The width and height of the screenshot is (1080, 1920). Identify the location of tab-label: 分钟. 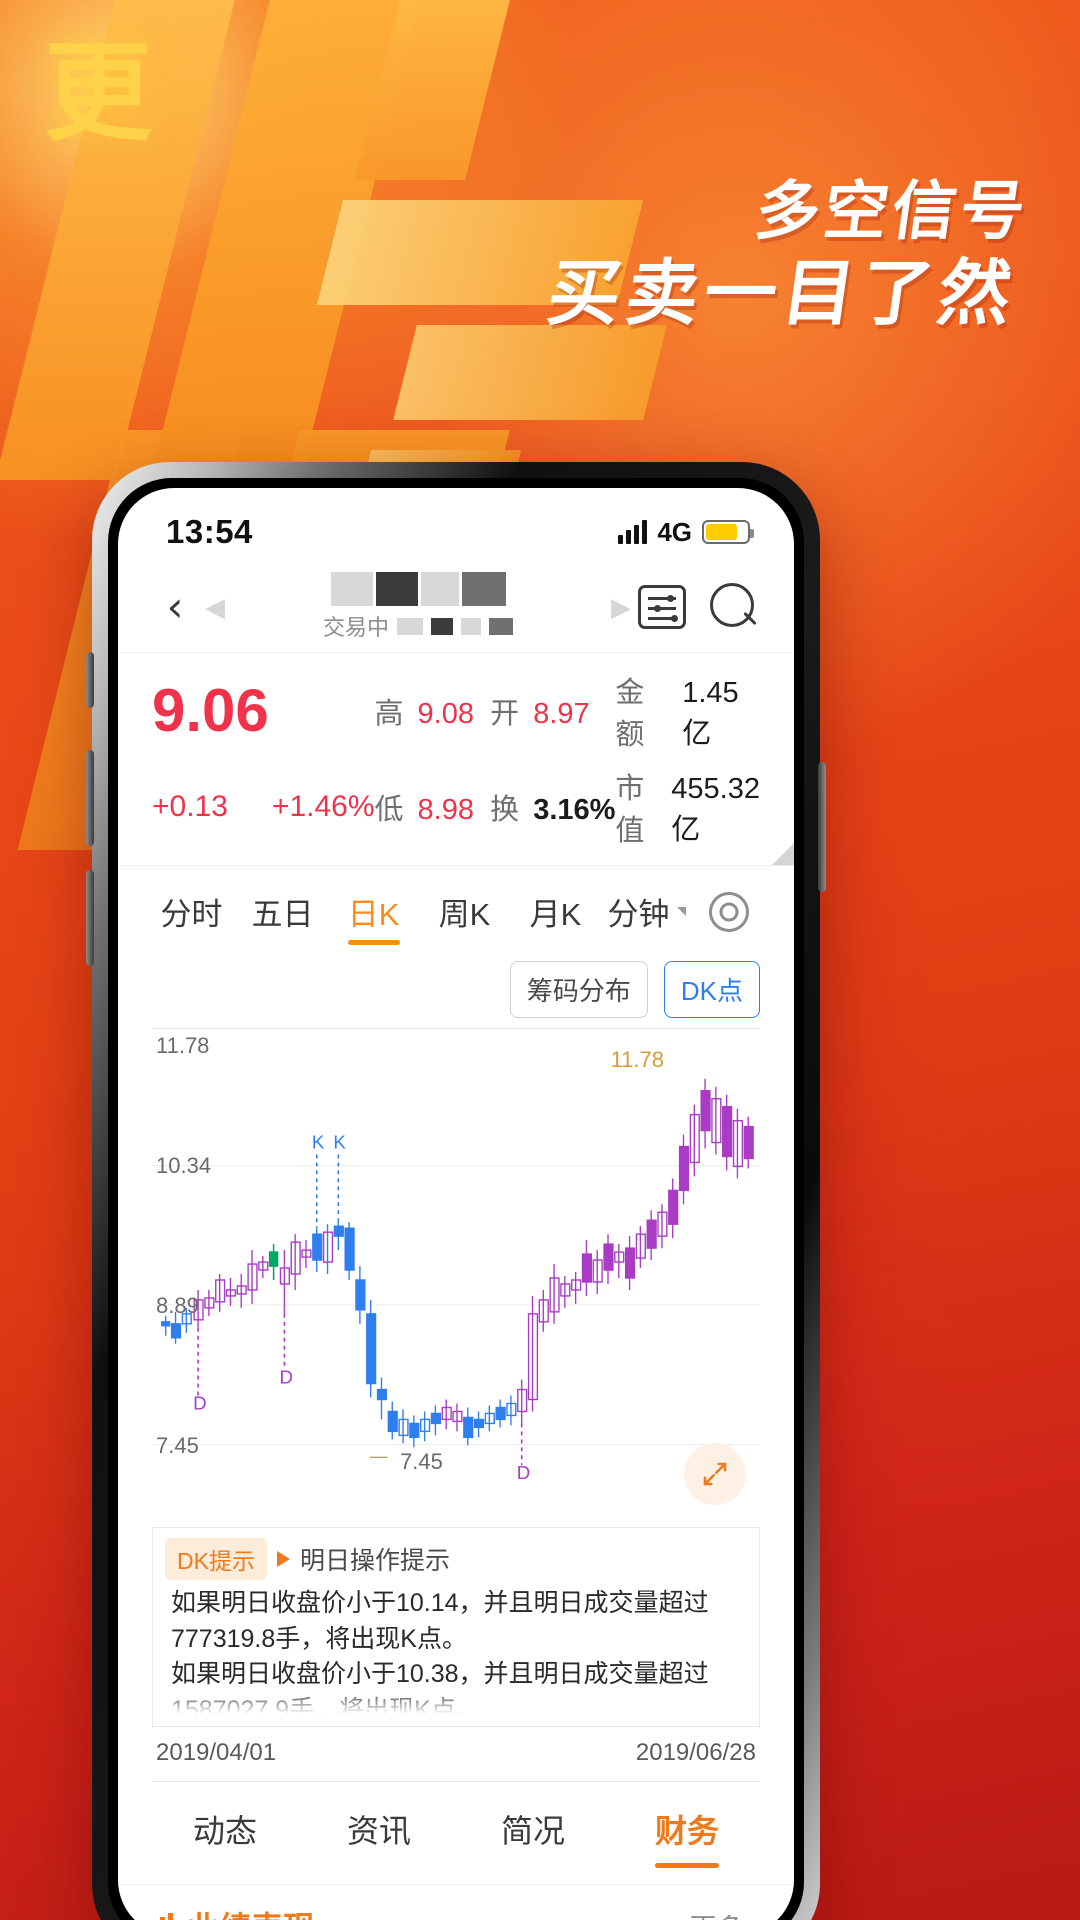
(638, 914).